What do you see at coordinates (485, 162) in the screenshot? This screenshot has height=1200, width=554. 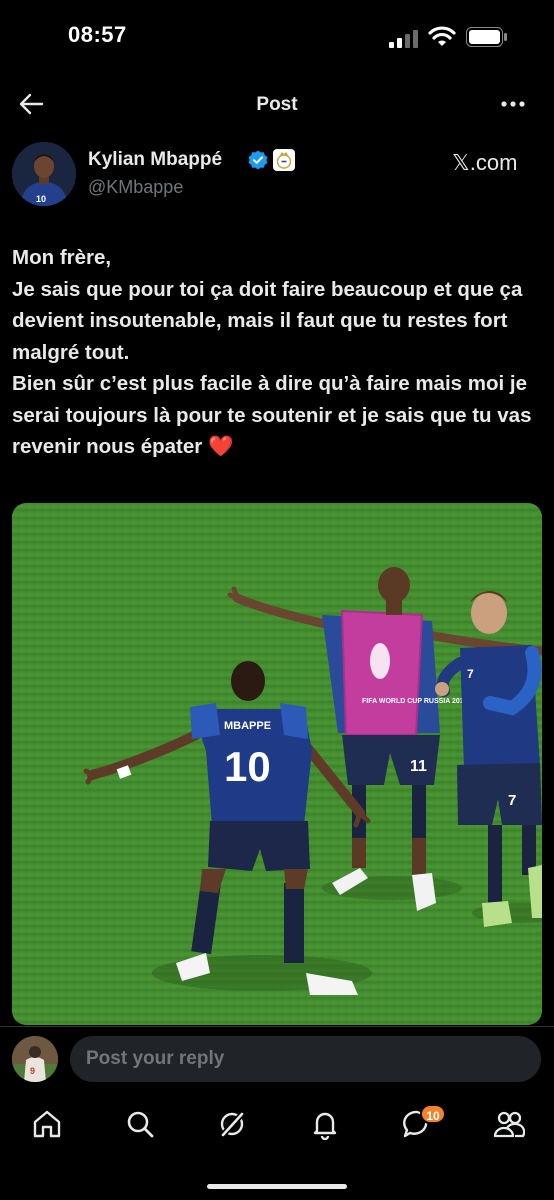 I see `source-label: 𝕏.com` at bounding box center [485, 162].